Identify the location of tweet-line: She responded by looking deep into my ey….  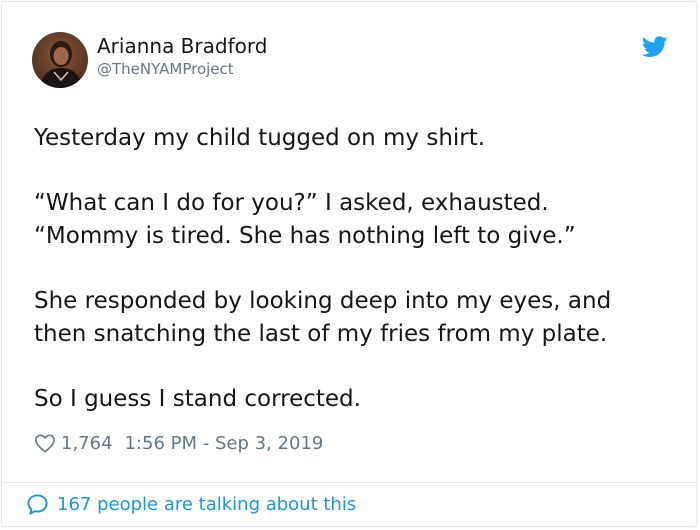
(323, 301).